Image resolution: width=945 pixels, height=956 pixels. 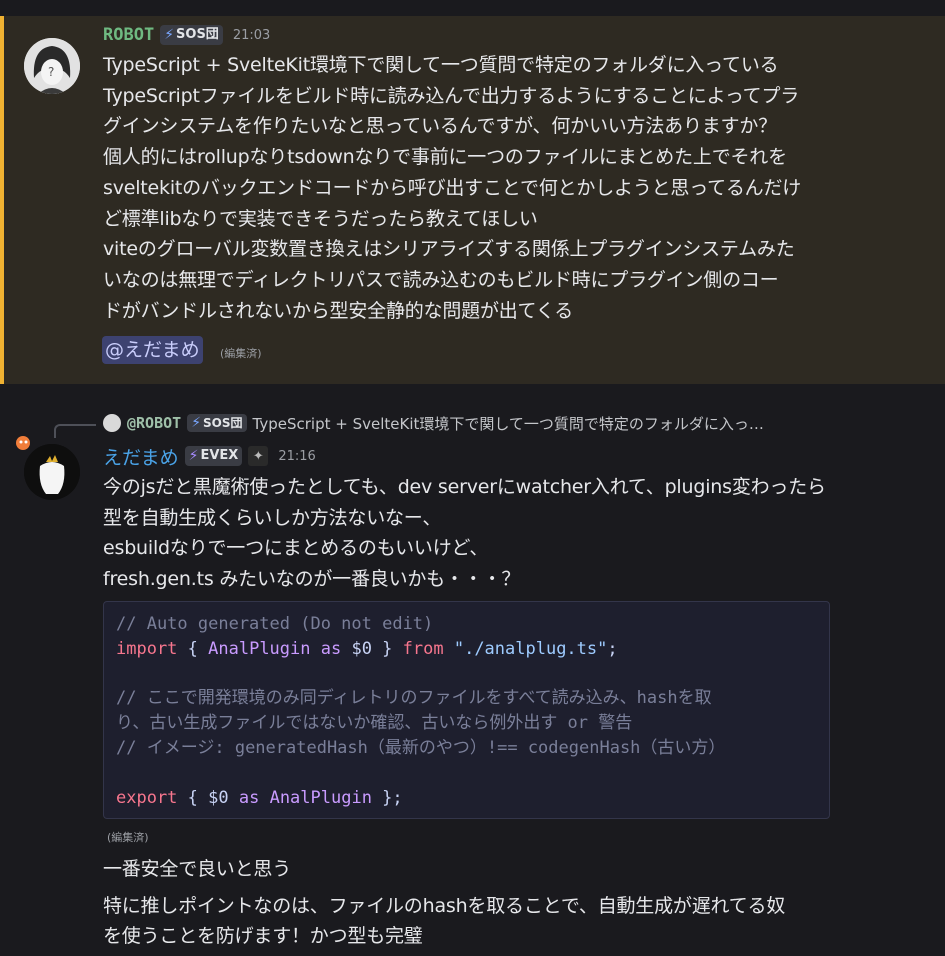 I want to click on code-punct: {, so click(x=193, y=648).